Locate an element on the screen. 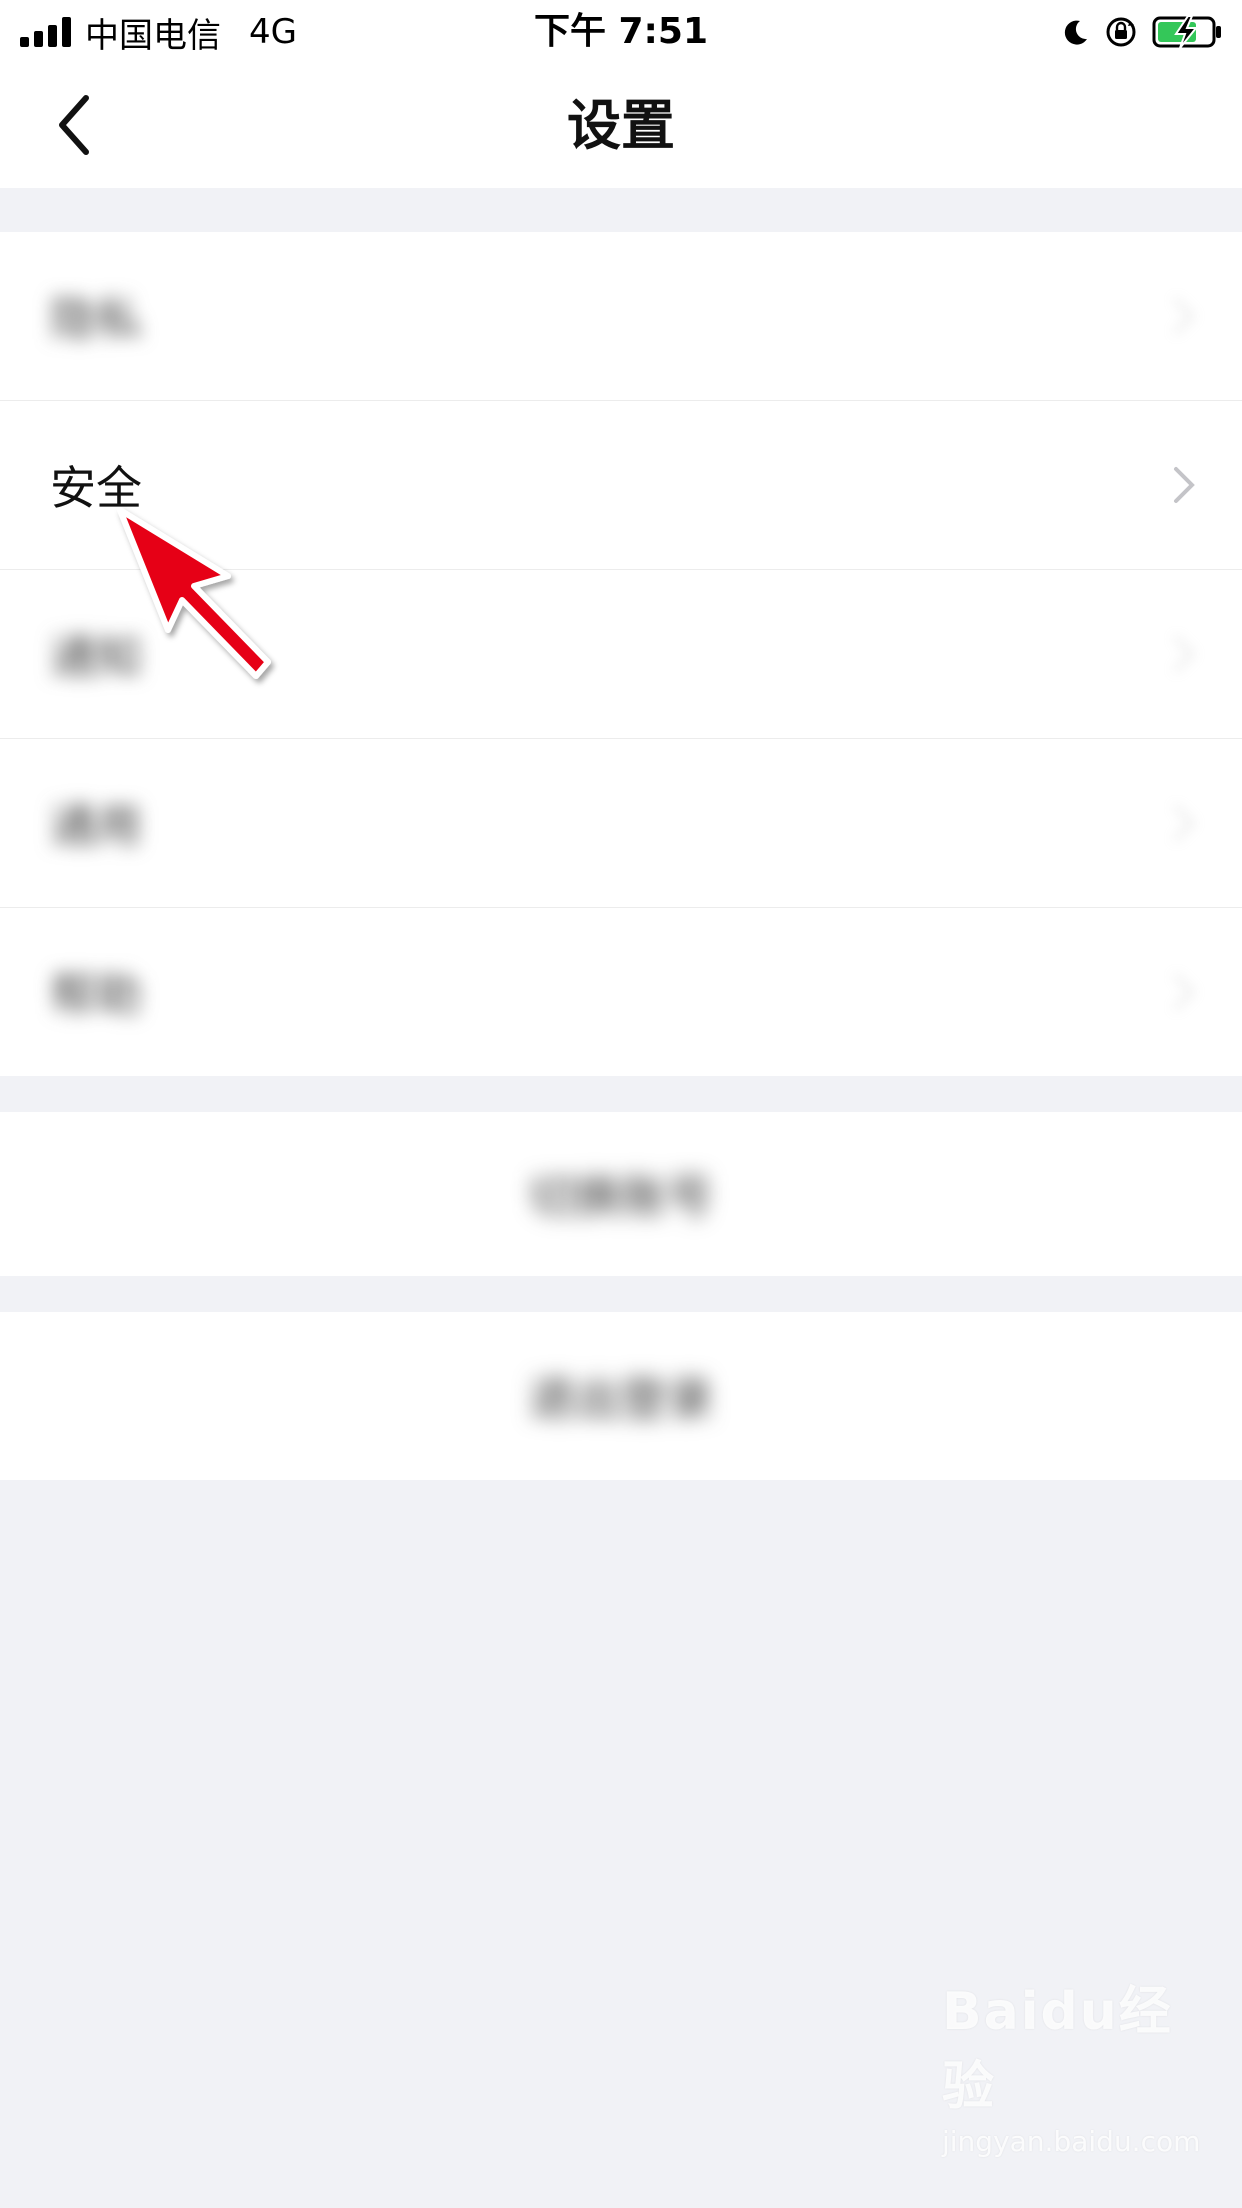 The width and height of the screenshot is (1242, 2208). settings-item-label: 通用 is located at coordinates (96, 826).